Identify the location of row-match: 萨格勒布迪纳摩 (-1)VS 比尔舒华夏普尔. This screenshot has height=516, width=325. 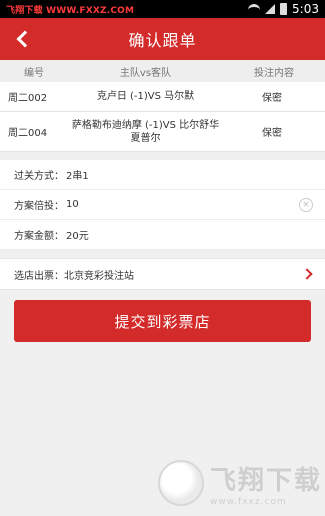
(145, 131).